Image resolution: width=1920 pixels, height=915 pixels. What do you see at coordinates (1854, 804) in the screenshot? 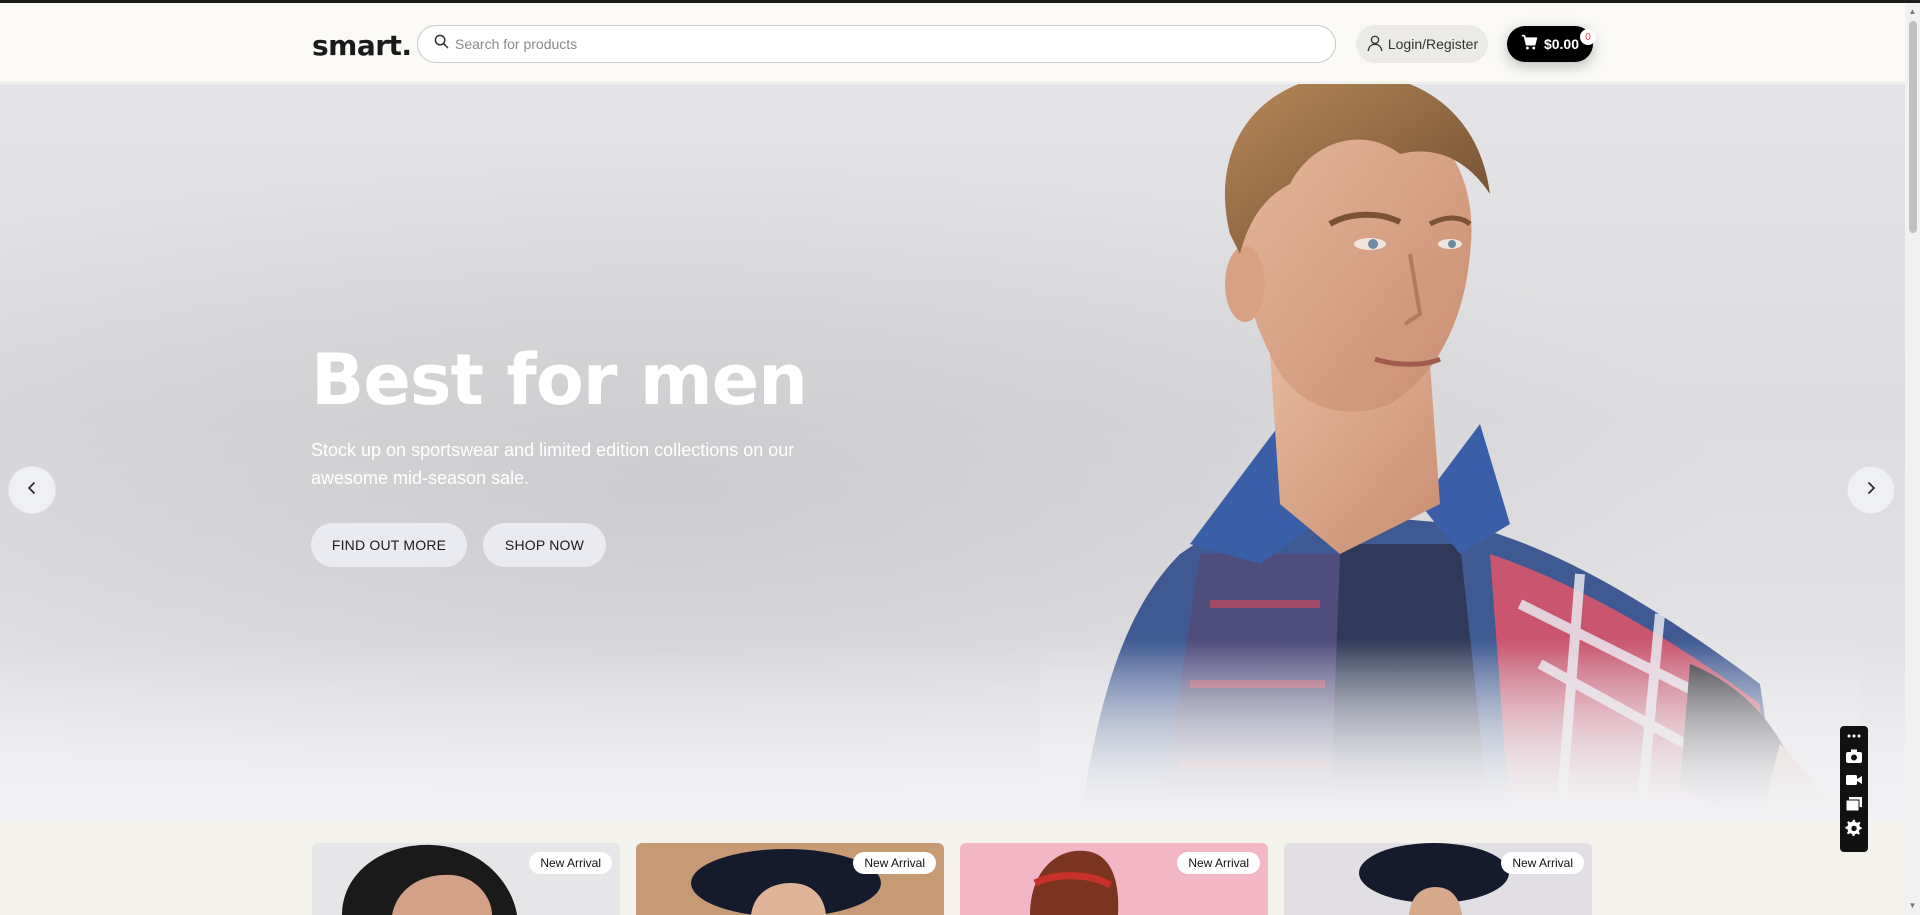
I see `screens-icon` at bounding box center [1854, 804].